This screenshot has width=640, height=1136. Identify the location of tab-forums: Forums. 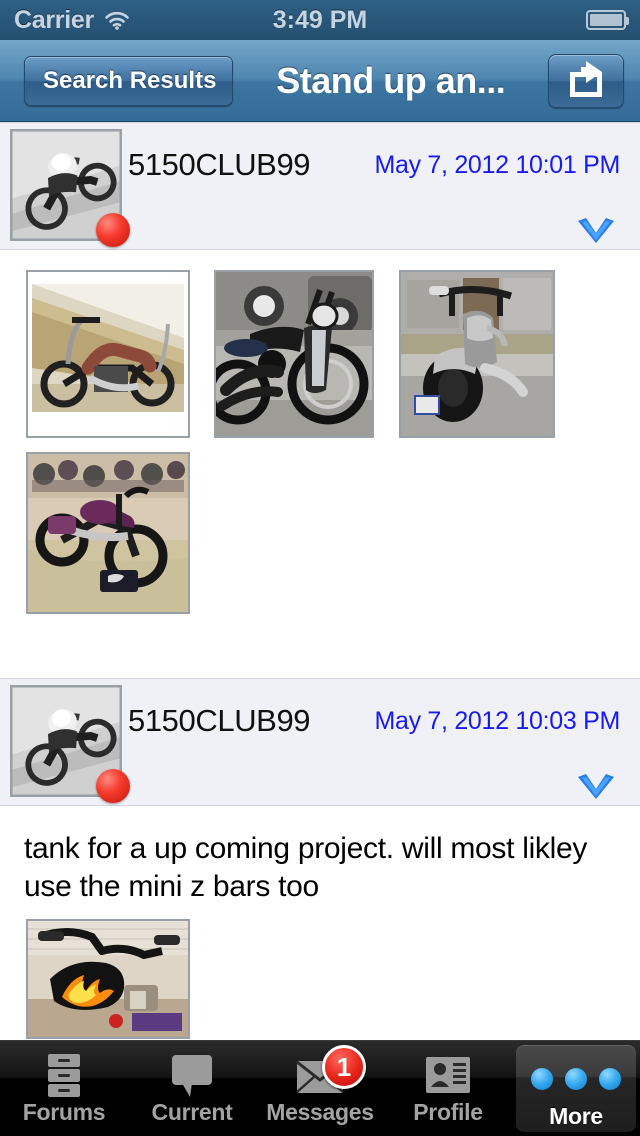
(64, 1088).